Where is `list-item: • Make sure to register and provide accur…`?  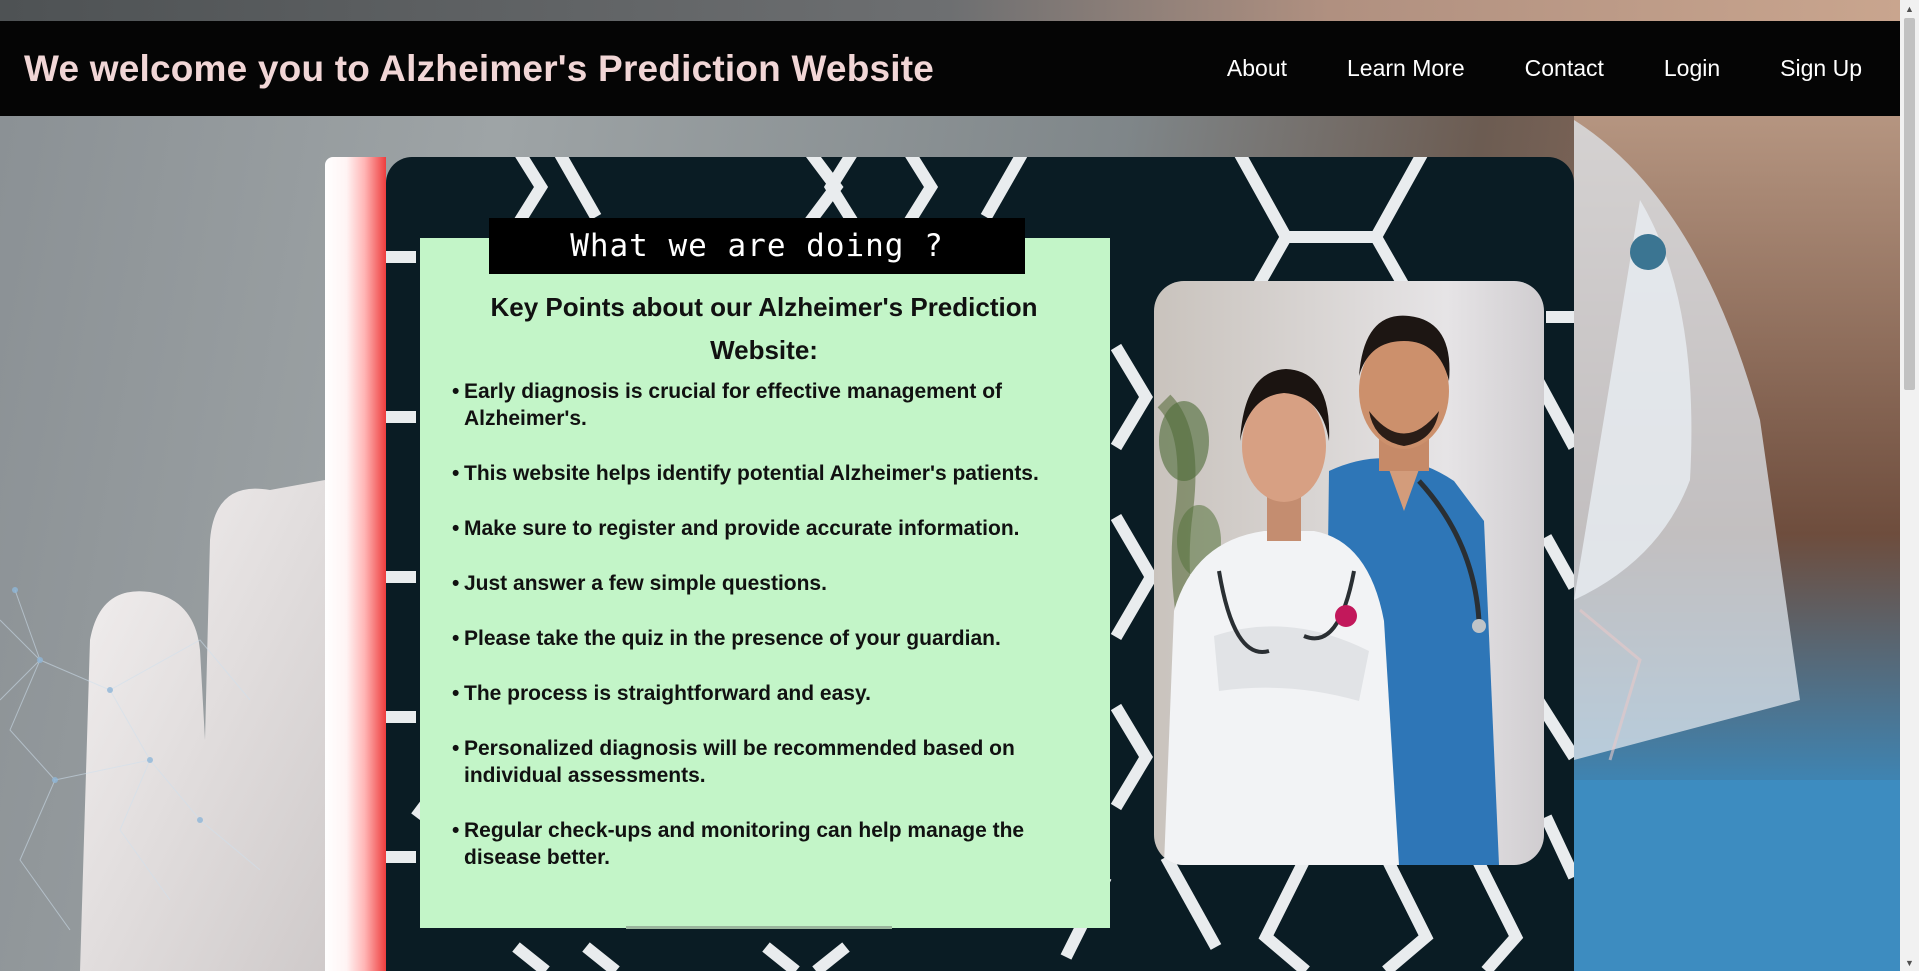 list-item: • Make sure to register and provide accur… is located at coordinates (764, 528).